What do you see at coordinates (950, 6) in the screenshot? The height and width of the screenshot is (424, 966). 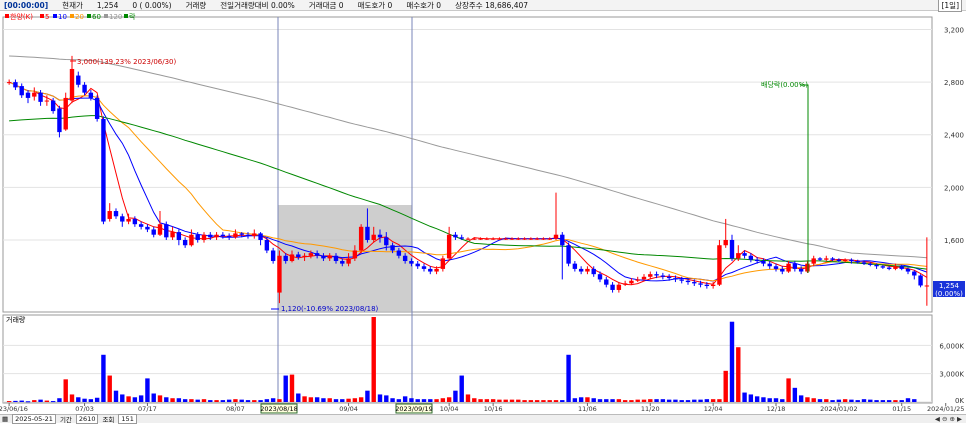 I see `period-selector: [1일]` at bounding box center [950, 6].